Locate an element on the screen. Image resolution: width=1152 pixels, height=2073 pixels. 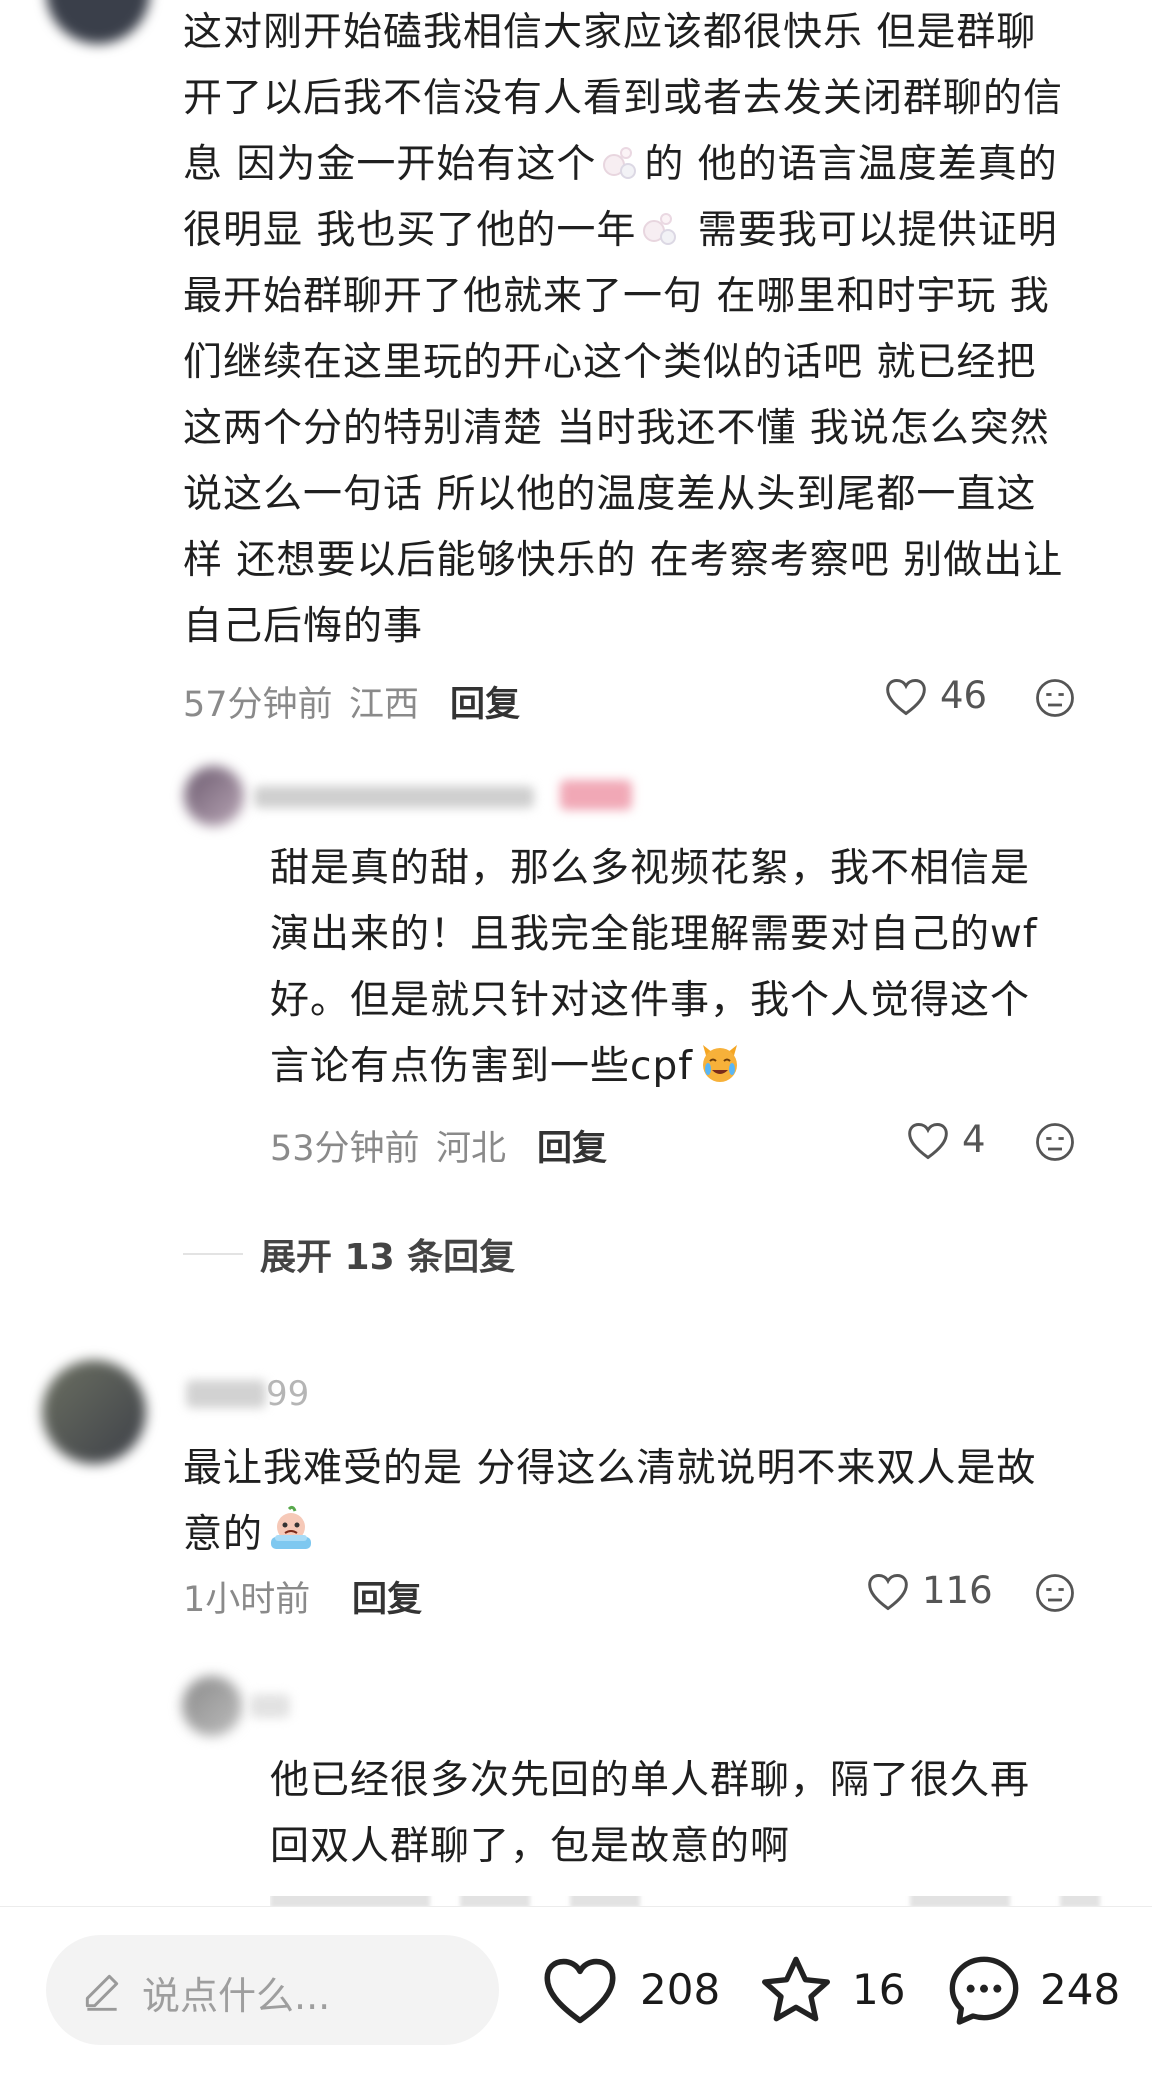
comment-body: 最让我难受的是 分得这么清就说明不来双人是故 意的 is located at coordinates (648, 1502).